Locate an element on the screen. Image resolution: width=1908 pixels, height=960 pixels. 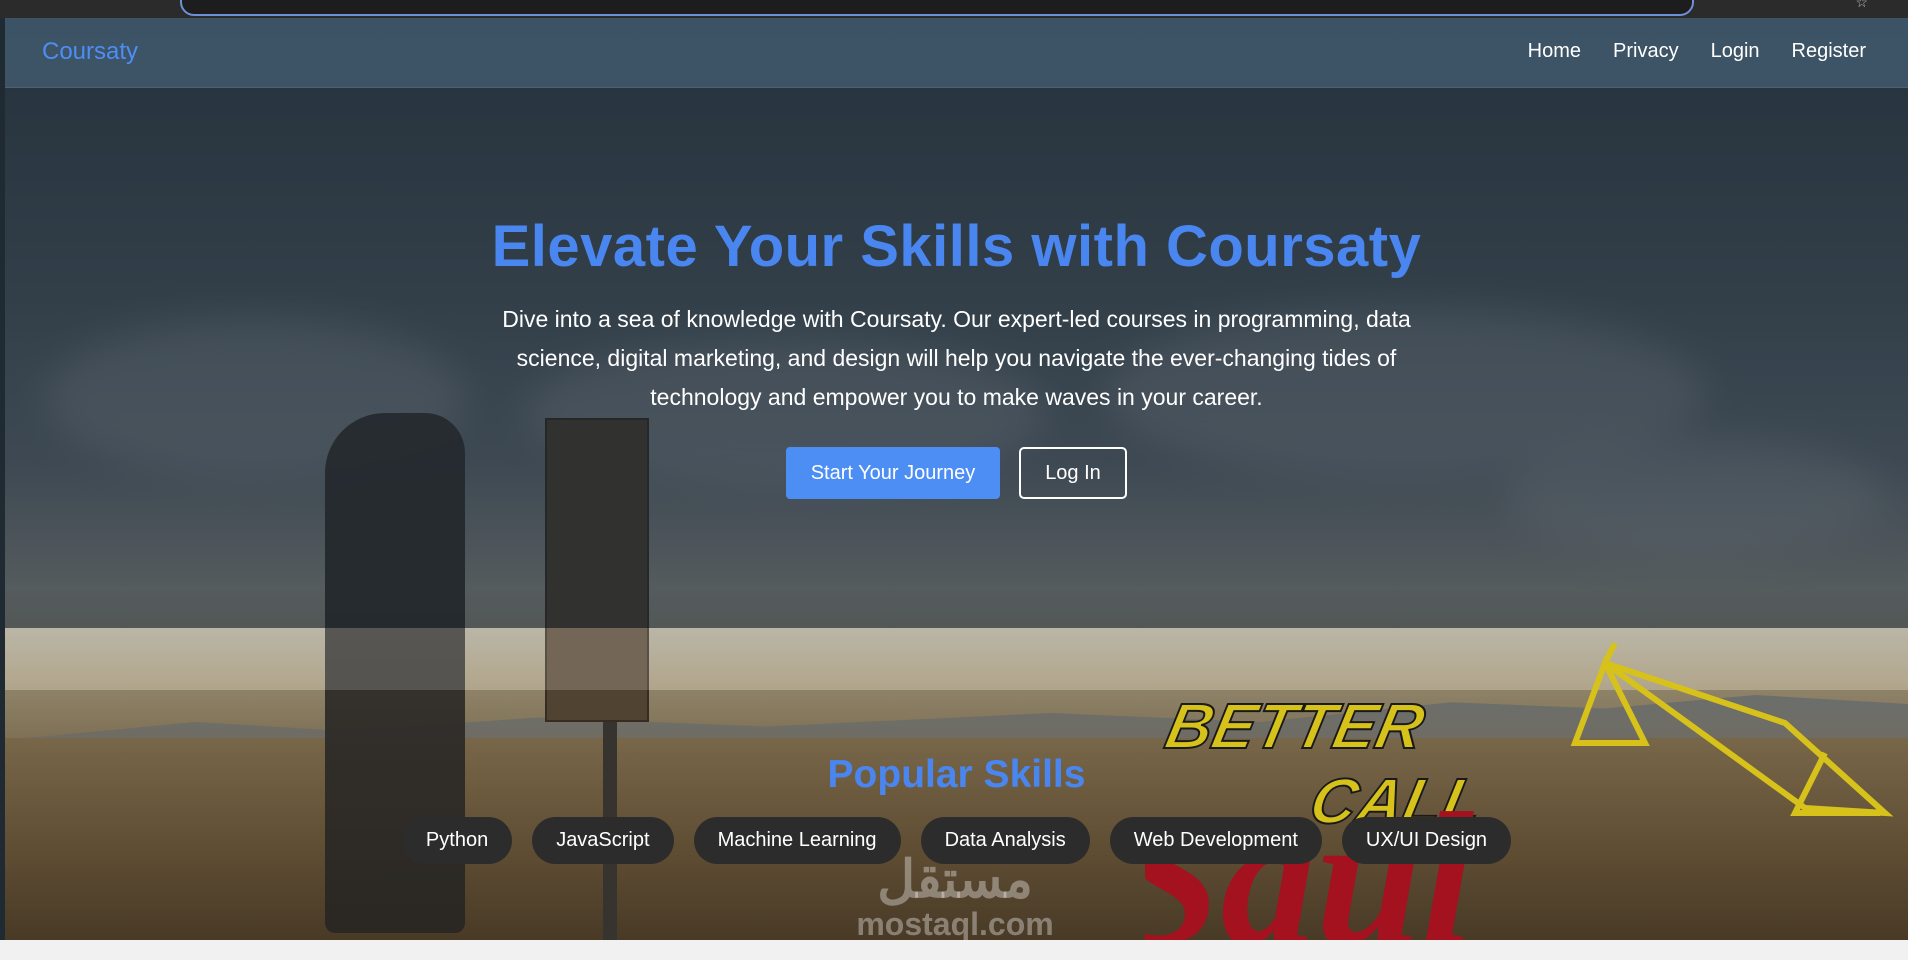
skill-pill-javascript: JavaScript is located at coordinates (603, 840).